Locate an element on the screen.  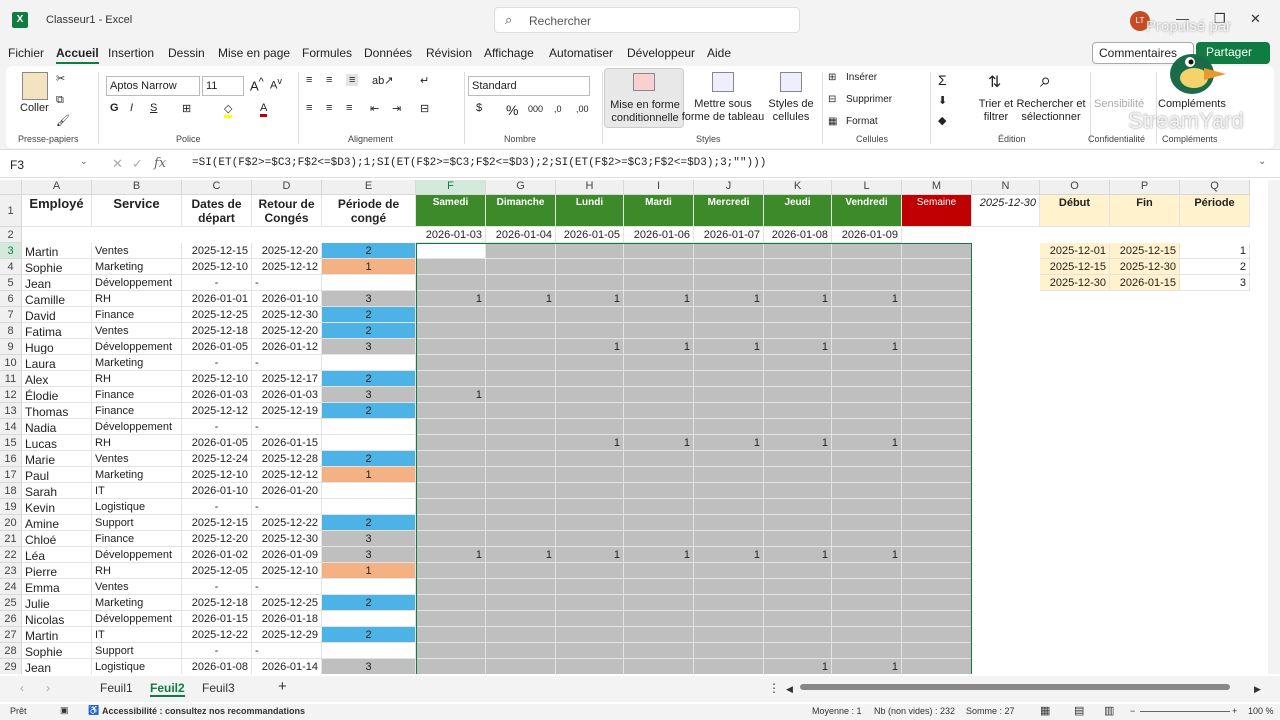
tab-scroll-right-icon: › is located at coordinates (48, 688).